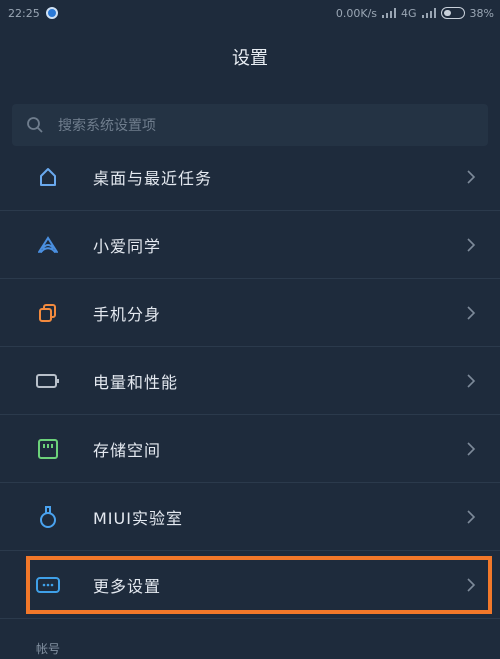 The image size is (500, 659). What do you see at coordinates (409, 13) in the screenshot?
I see `network-type: 4G` at bounding box center [409, 13].